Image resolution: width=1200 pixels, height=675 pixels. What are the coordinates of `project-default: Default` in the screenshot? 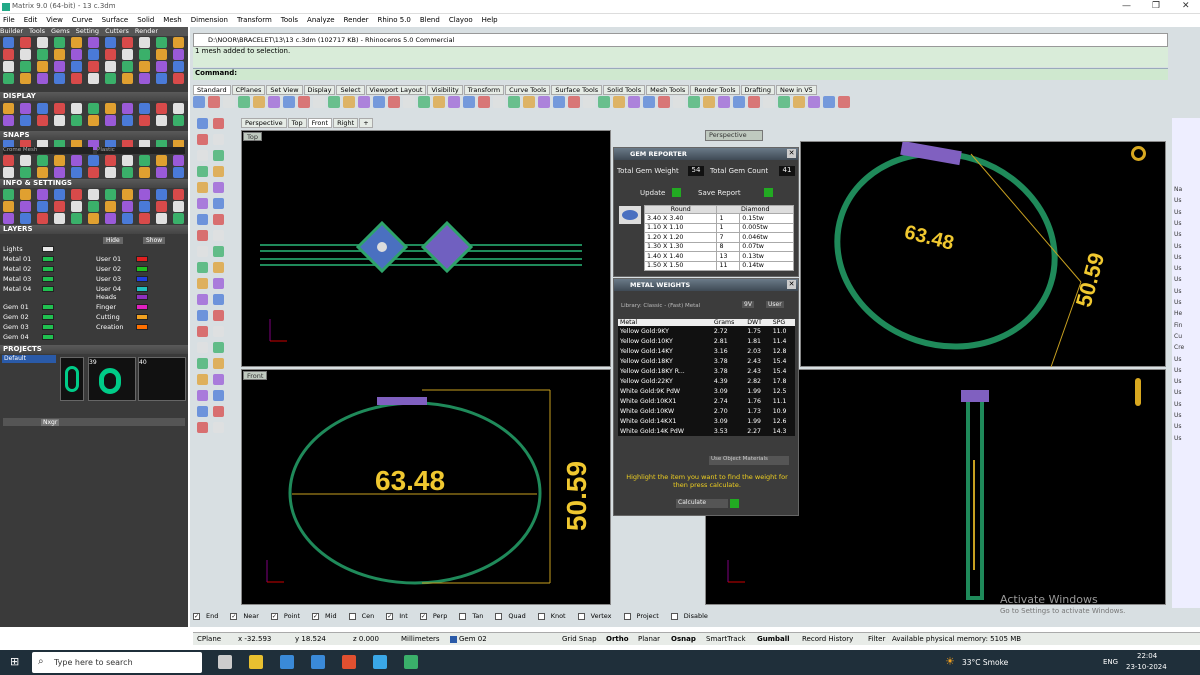 It's located at (29, 359).